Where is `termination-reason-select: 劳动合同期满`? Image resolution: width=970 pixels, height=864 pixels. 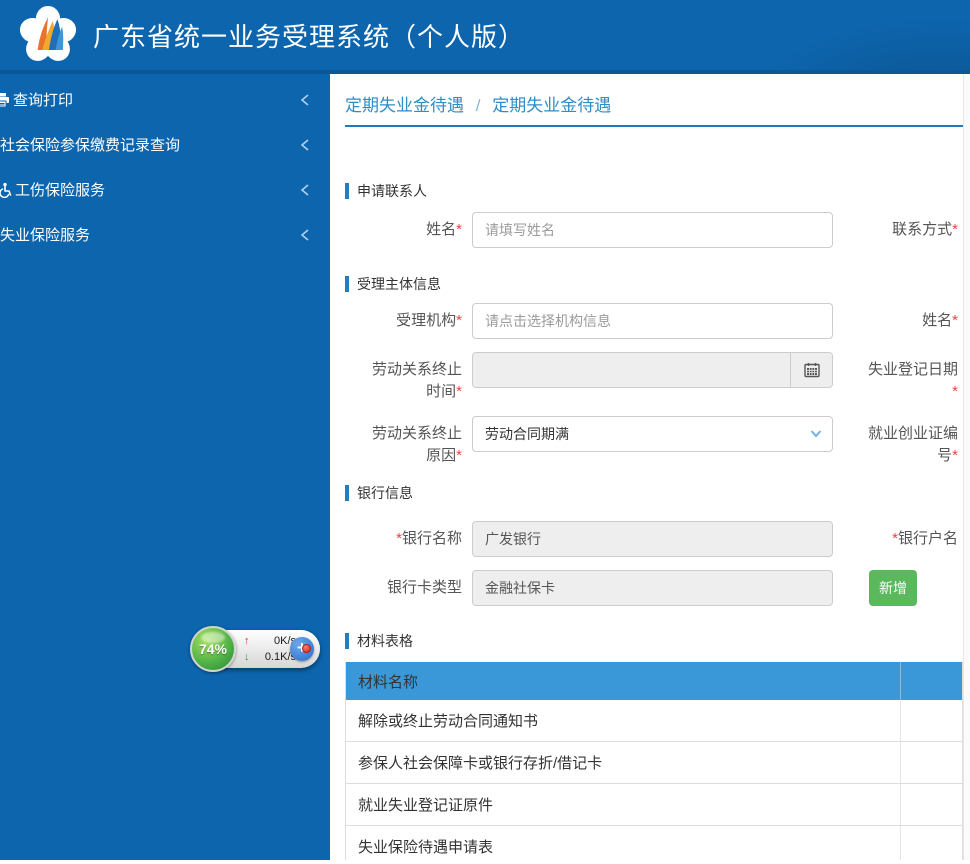
termination-reason-select: 劳动合同期满 is located at coordinates (652, 434).